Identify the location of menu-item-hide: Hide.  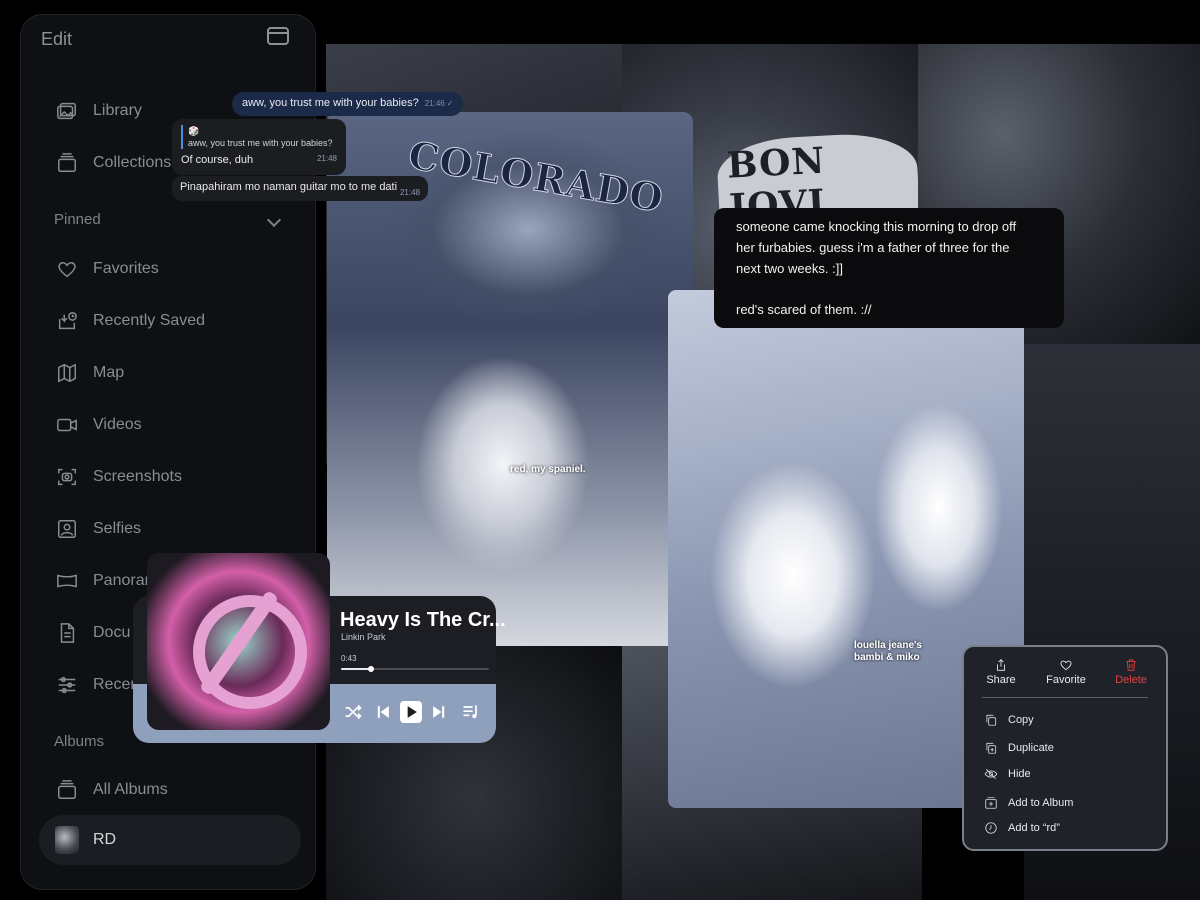
(1007, 774).